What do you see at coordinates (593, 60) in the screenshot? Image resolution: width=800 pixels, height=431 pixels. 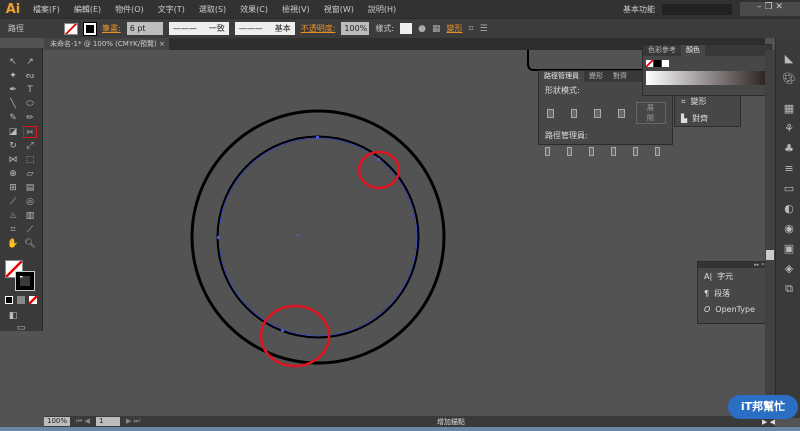 I see `artboard-edge` at bounding box center [593, 60].